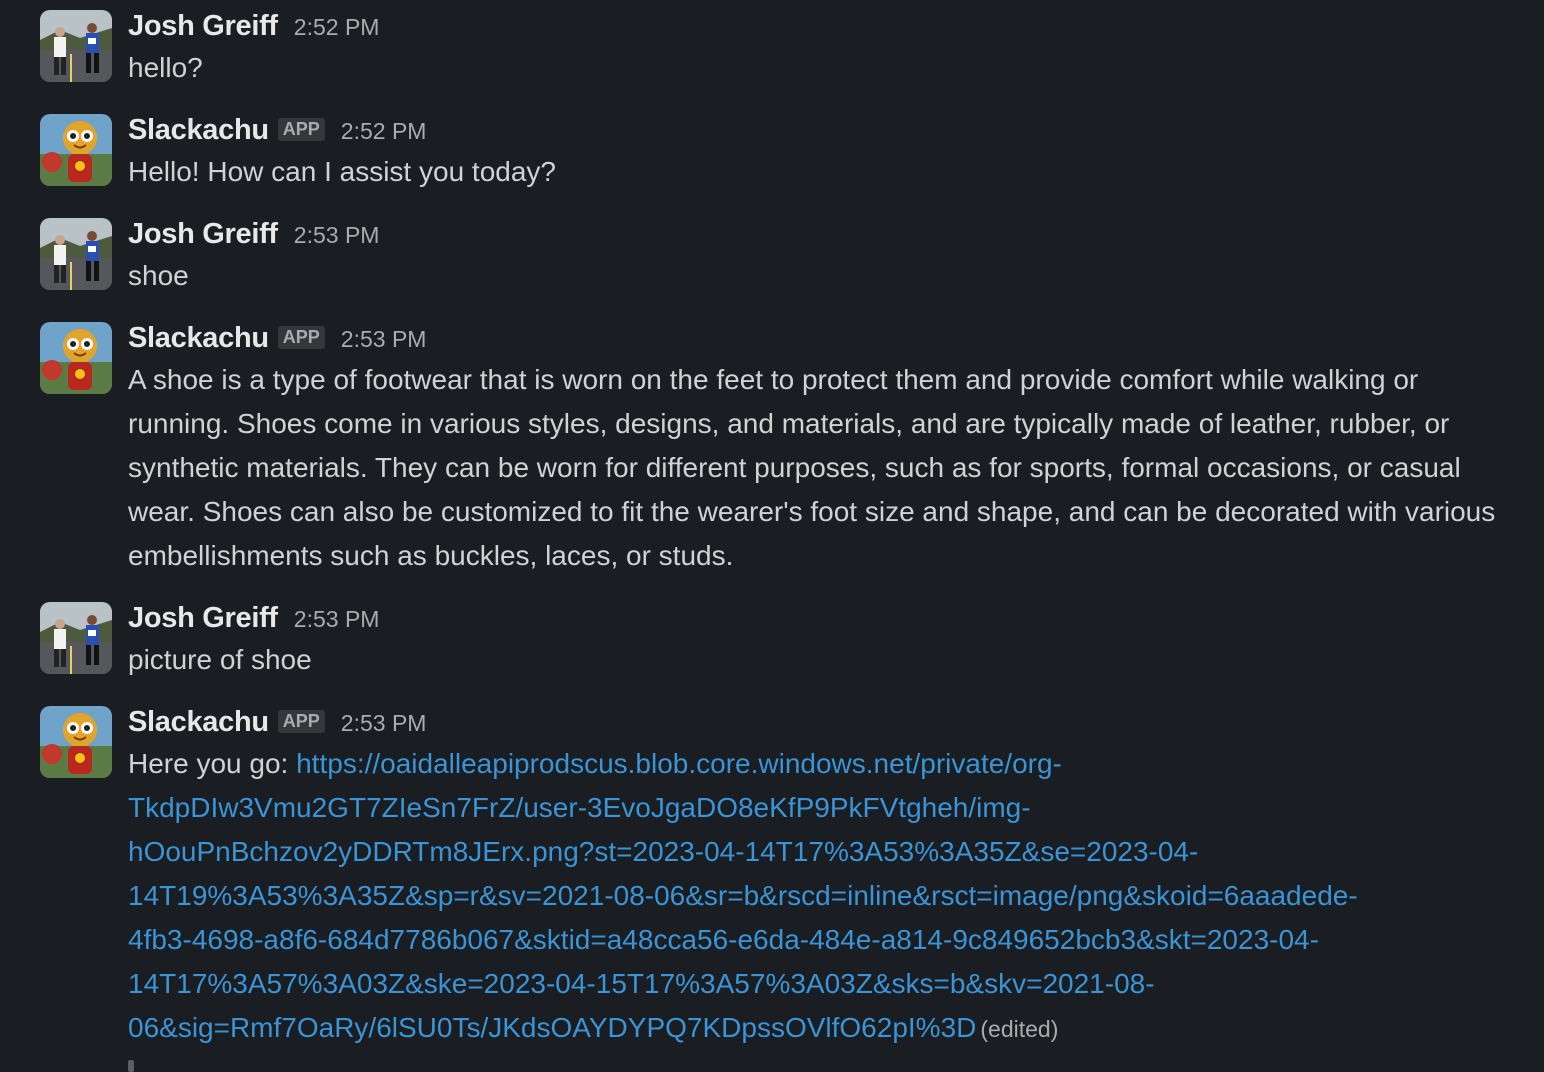 The image size is (1544, 1072). What do you see at coordinates (212, 763) in the screenshot?
I see `message-text-prefix: Here you go:` at bounding box center [212, 763].